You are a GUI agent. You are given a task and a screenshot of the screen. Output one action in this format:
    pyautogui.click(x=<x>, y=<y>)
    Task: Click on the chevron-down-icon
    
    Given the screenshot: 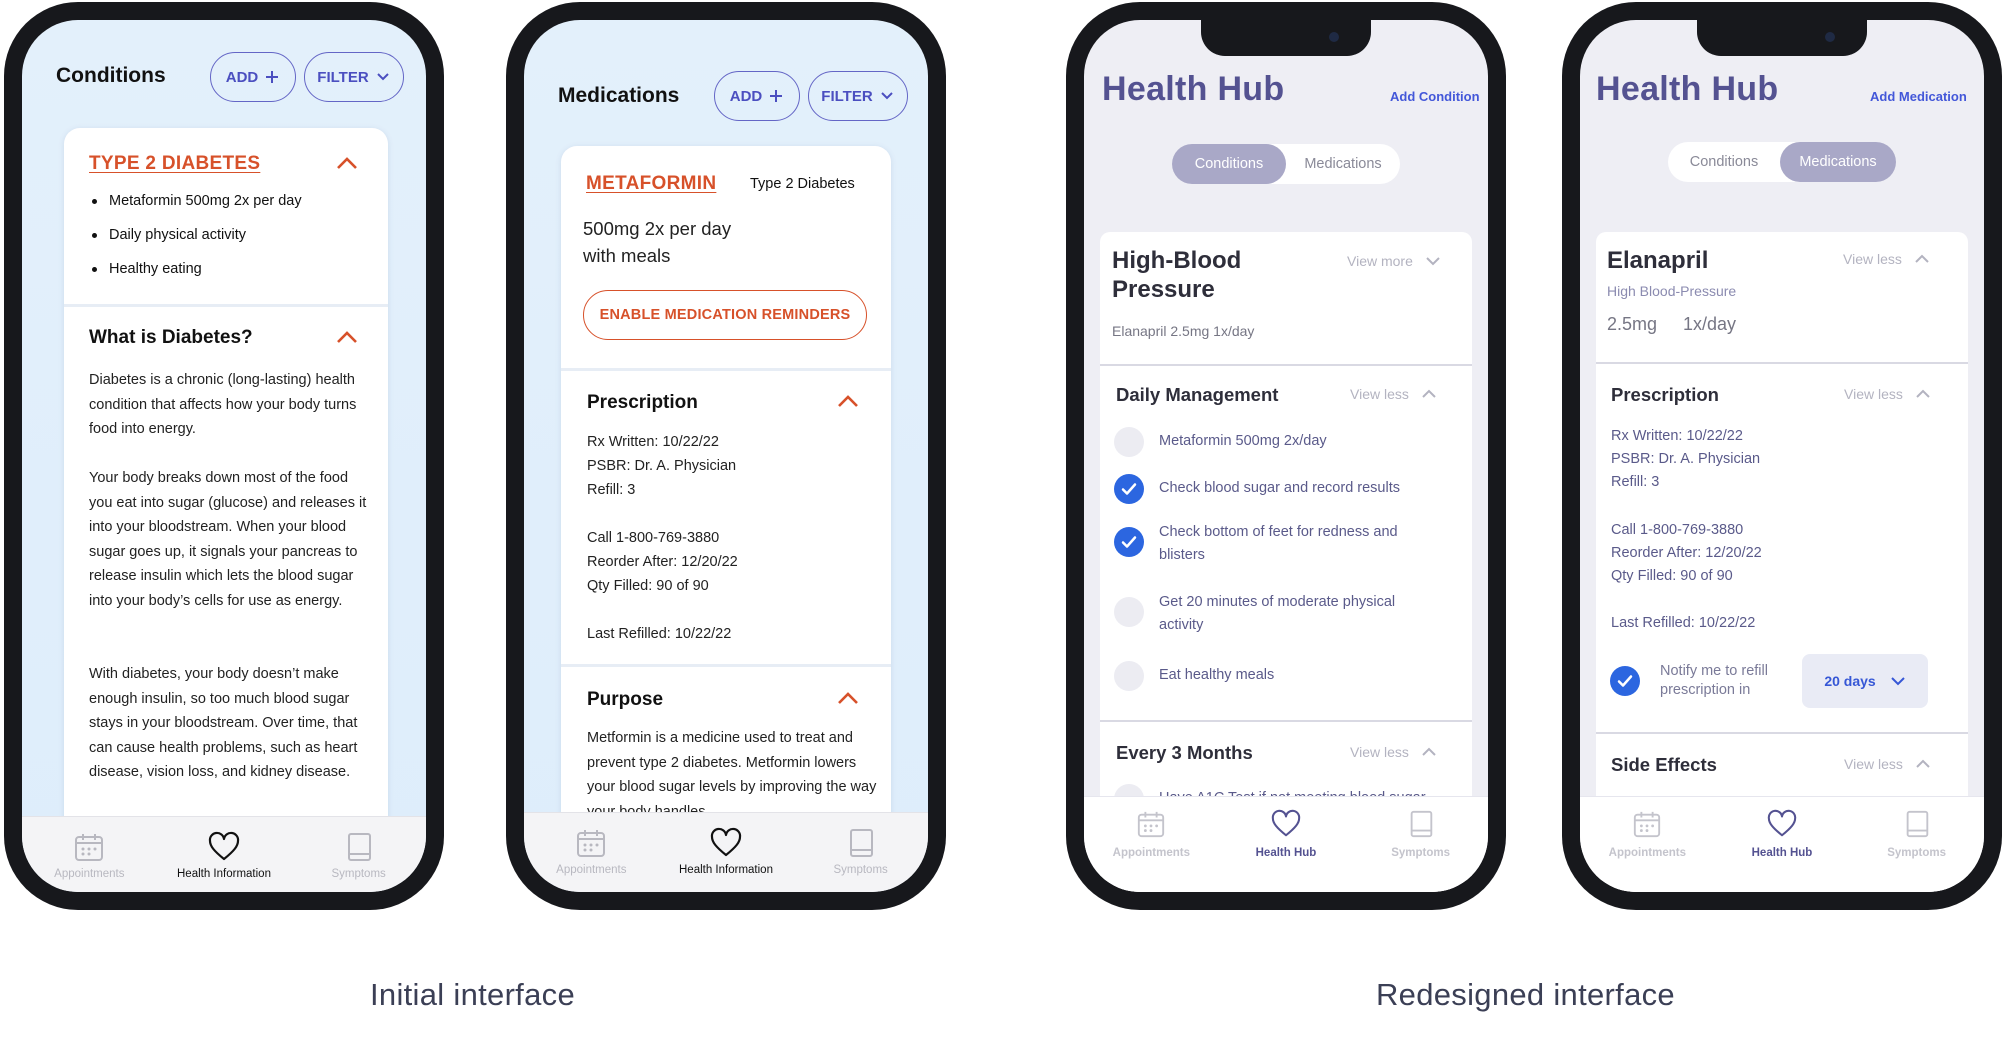 What is the action you would take?
    pyautogui.click(x=382, y=77)
    